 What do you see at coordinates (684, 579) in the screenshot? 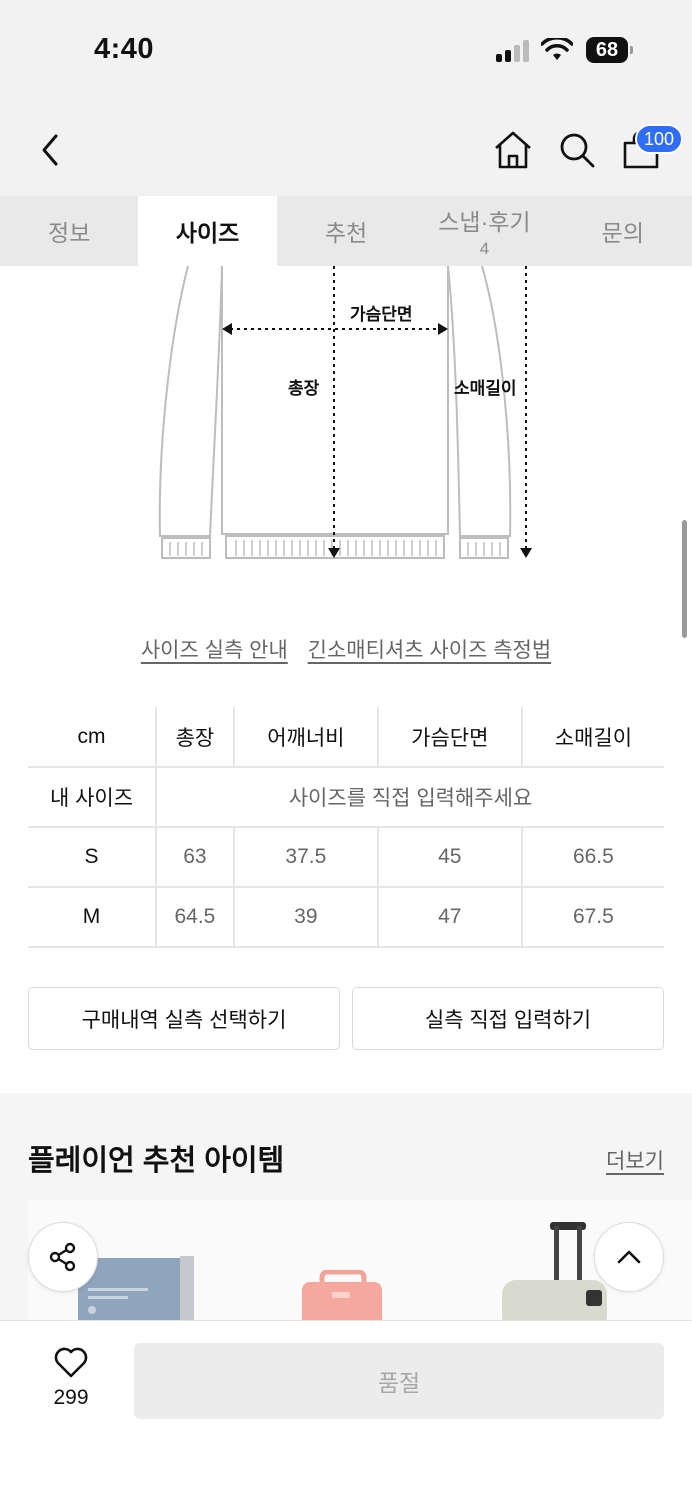
I see `scrollbar` at bounding box center [684, 579].